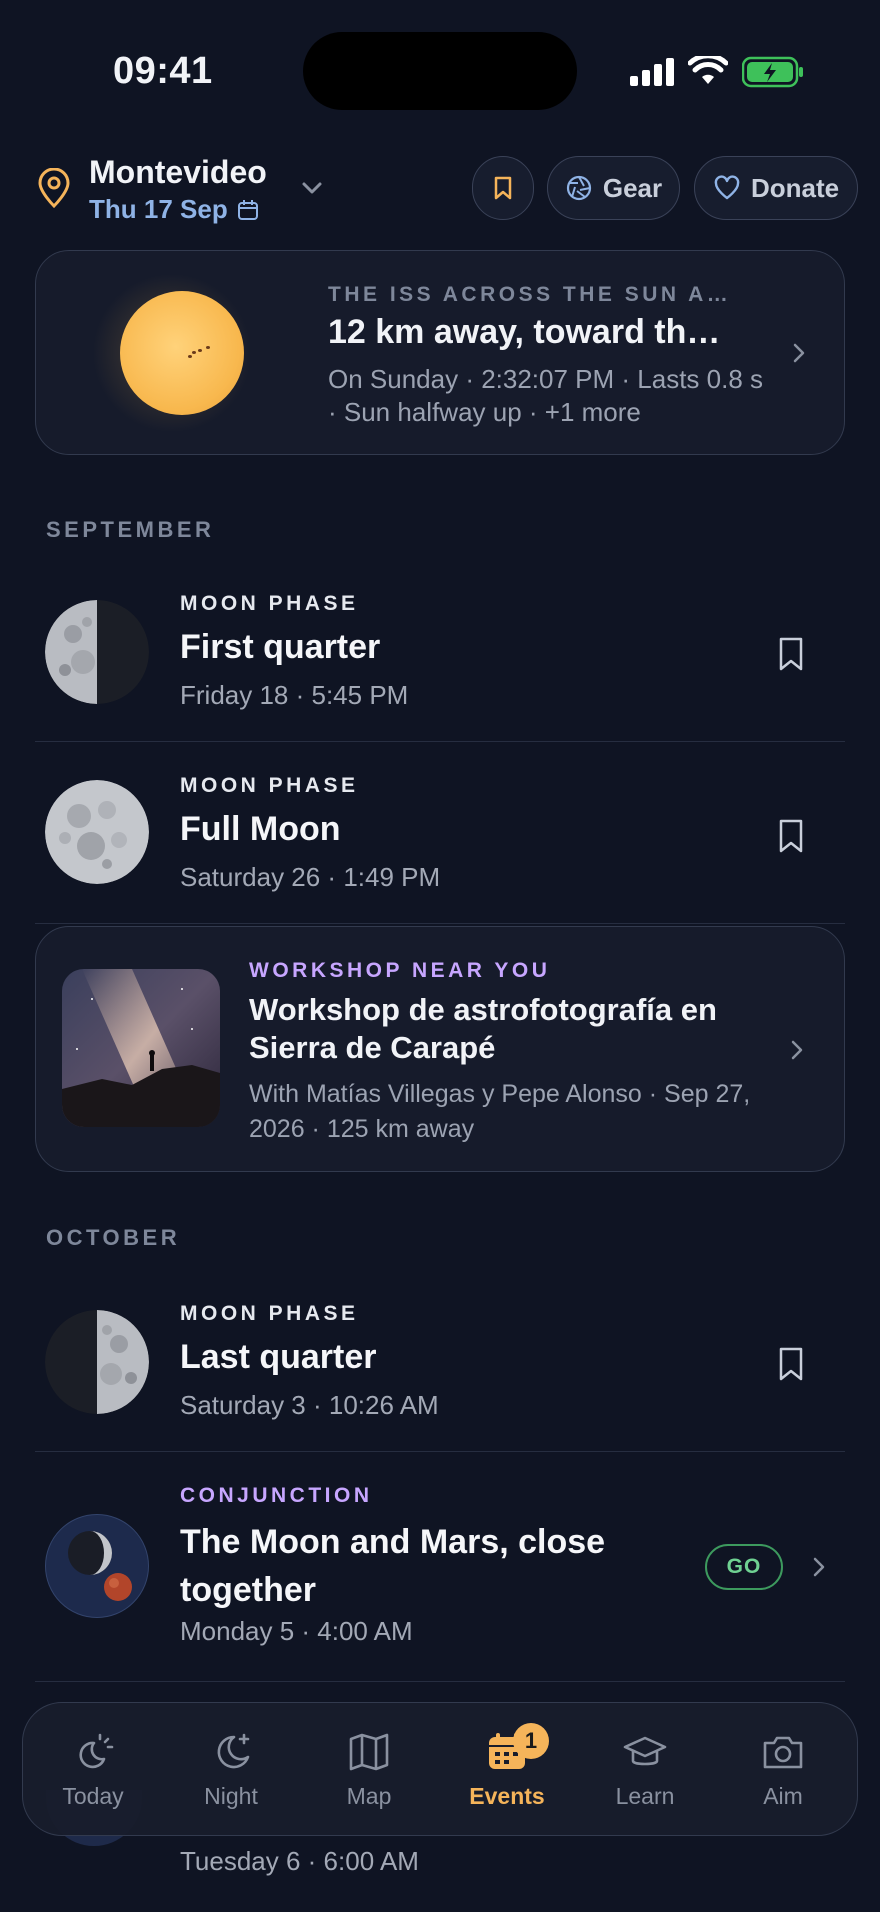 The width and height of the screenshot is (880, 1912). Describe the element at coordinates (178, 172) in the screenshot. I see `city-name: Montevideo` at that location.